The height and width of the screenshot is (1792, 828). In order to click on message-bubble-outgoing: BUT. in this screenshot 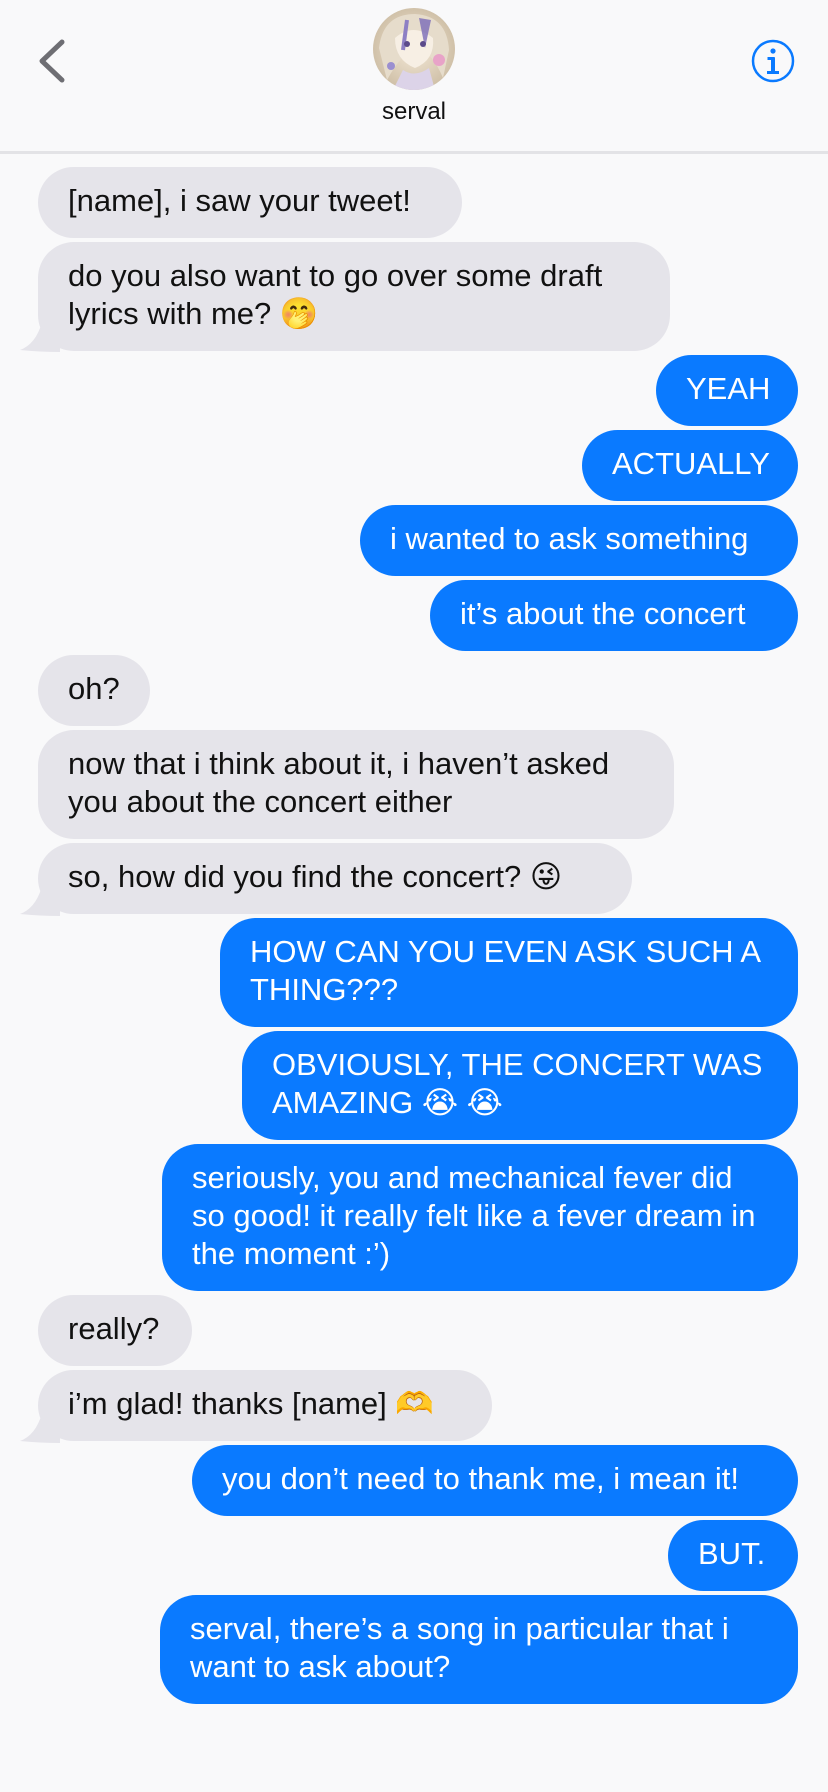, I will do `click(733, 1555)`.